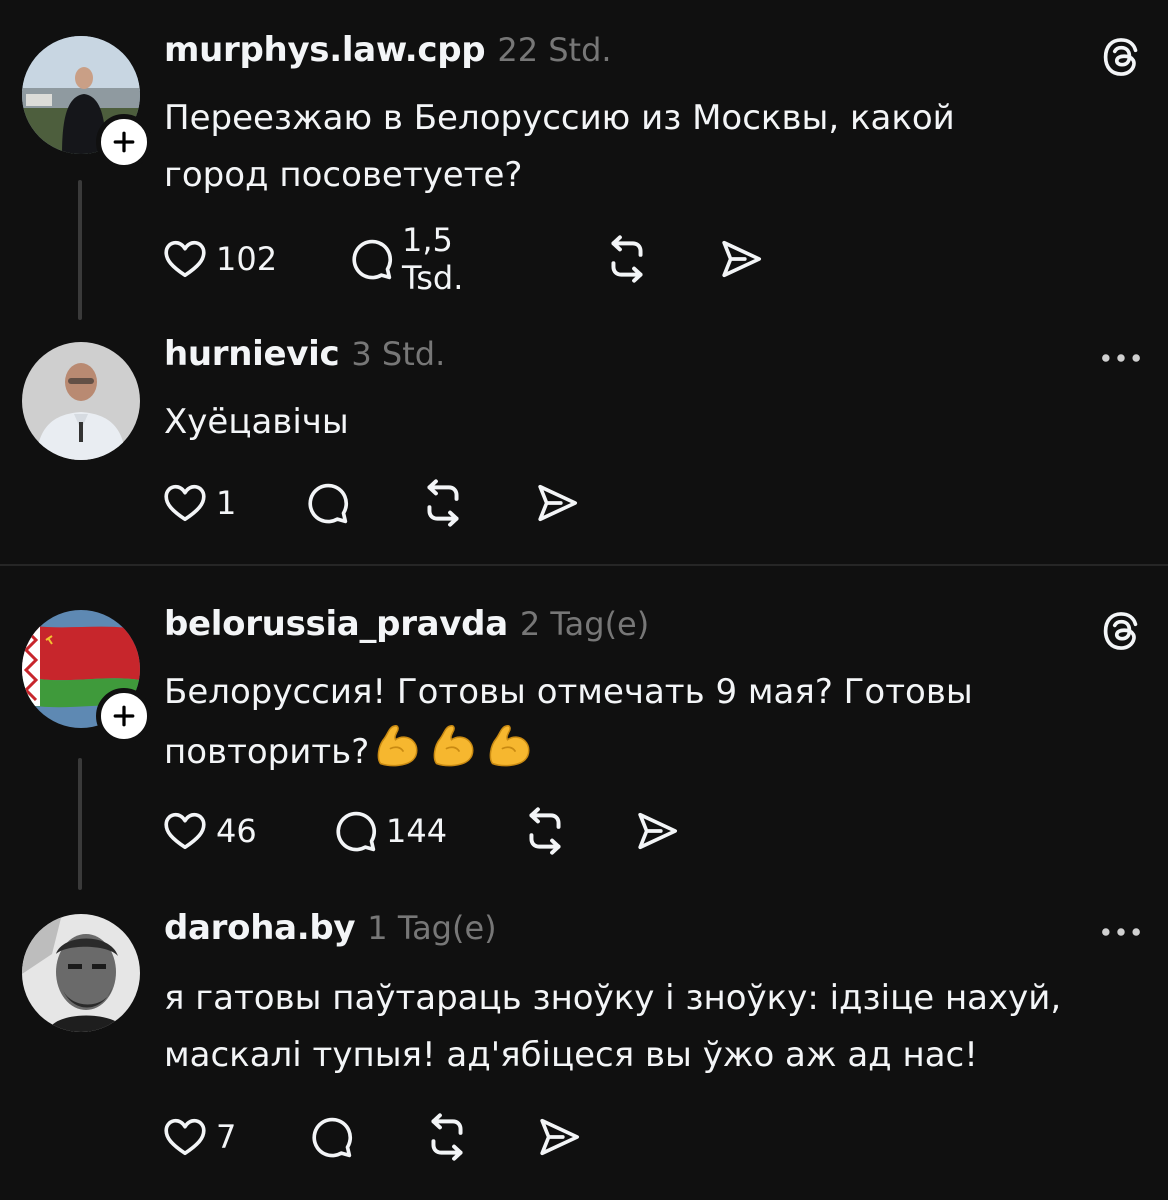 This screenshot has width=1168, height=1200. What do you see at coordinates (236, 831) in the screenshot?
I see `like-count: 46` at bounding box center [236, 831].